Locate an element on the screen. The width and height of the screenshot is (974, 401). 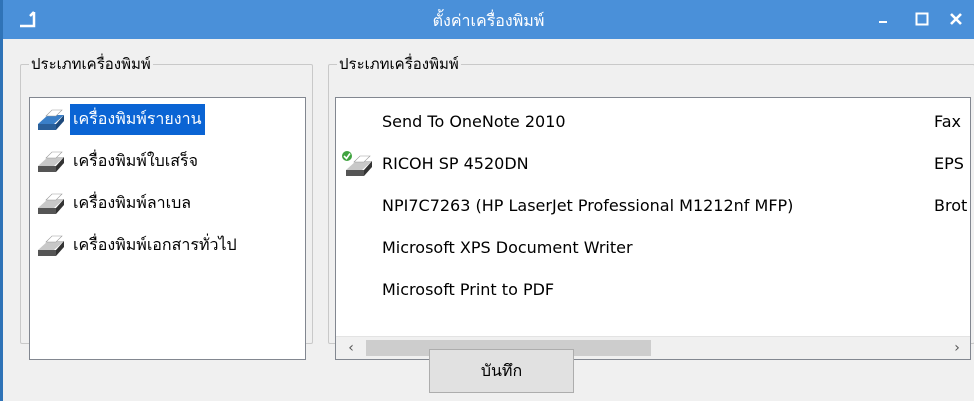
printer-row: Microsoft Print to PDF is located at coordinates (653, 290).